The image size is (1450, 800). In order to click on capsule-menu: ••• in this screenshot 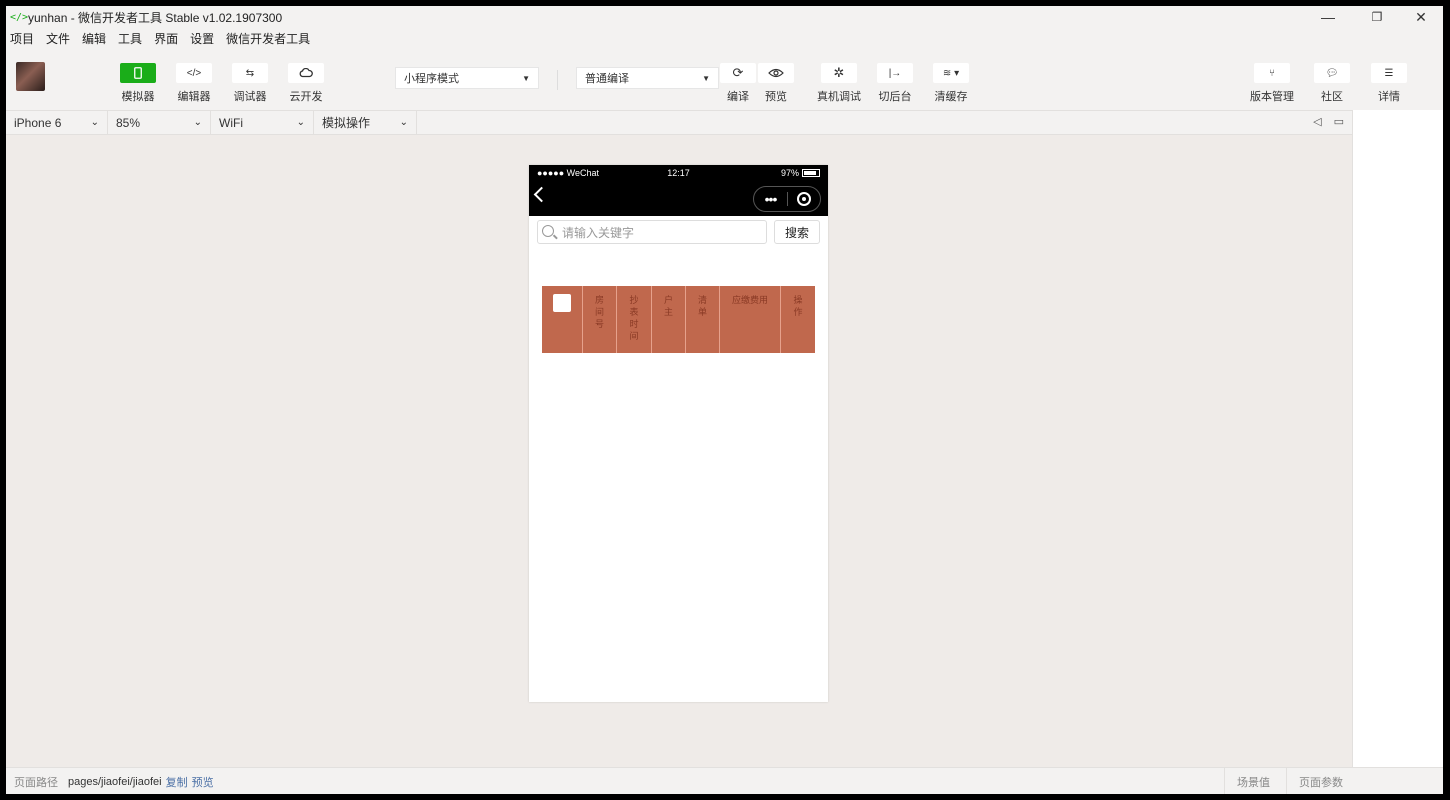, I will do `click(787, 199)`.